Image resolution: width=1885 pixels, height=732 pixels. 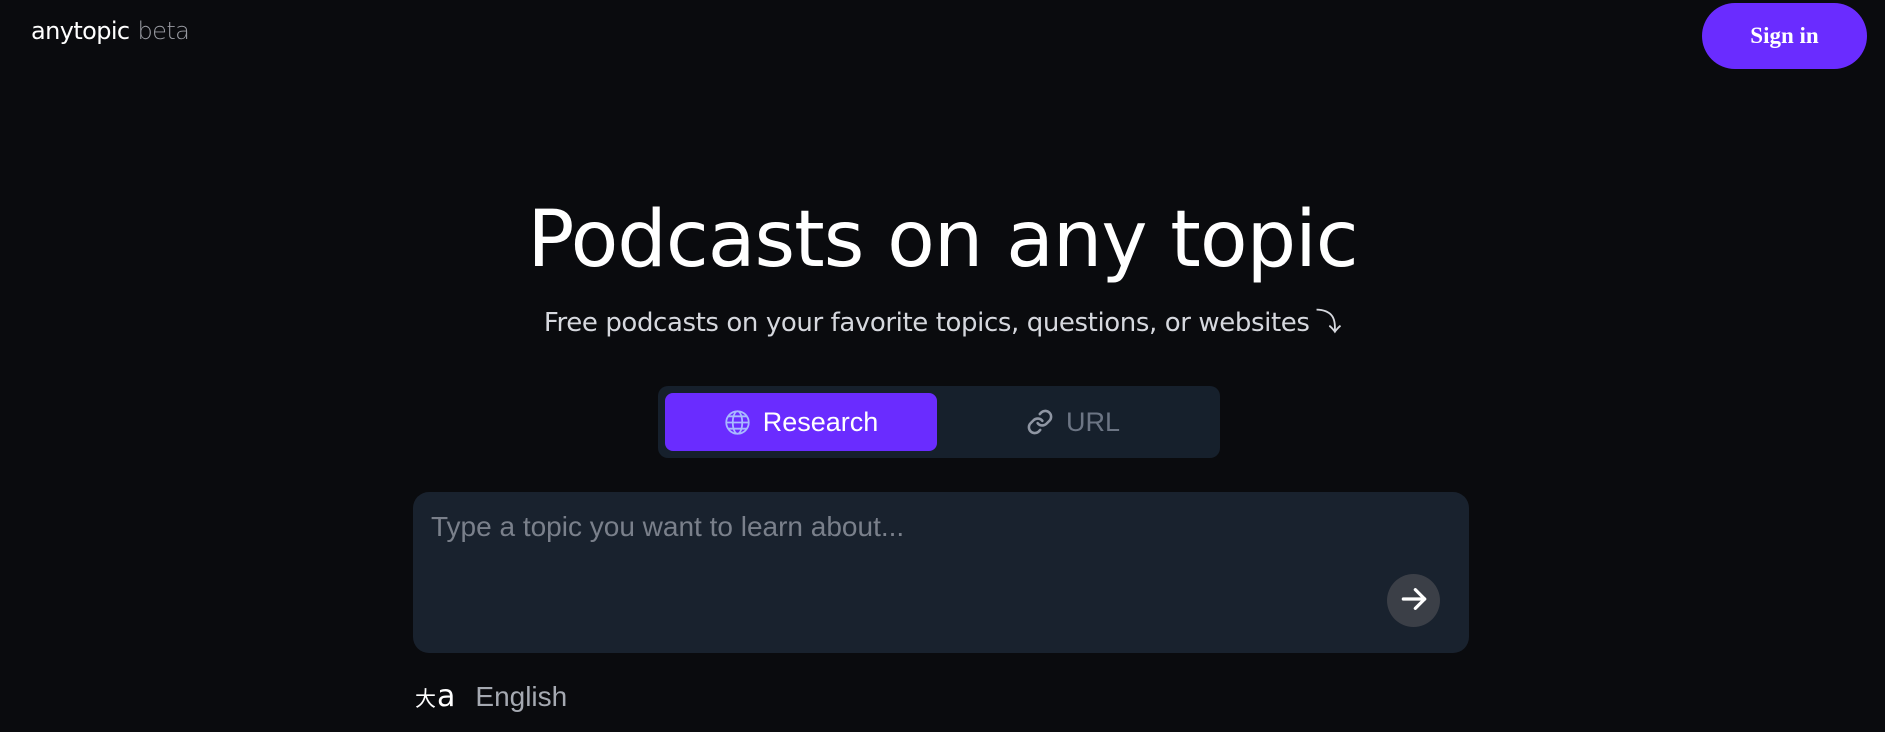 I want to click on translate-icon: 大a, so click(x=435, y=696).